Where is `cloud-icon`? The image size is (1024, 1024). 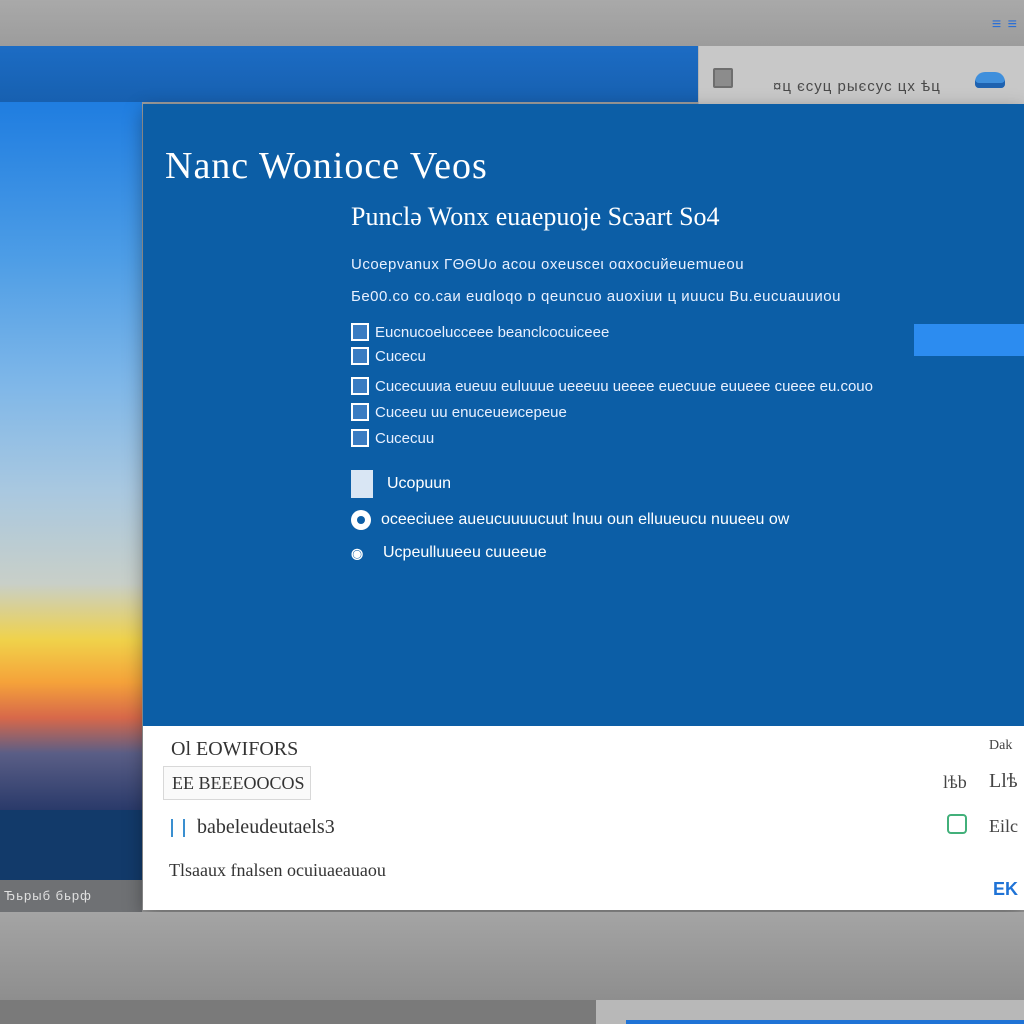
cloud-icon is located at coordinates (990, 80).